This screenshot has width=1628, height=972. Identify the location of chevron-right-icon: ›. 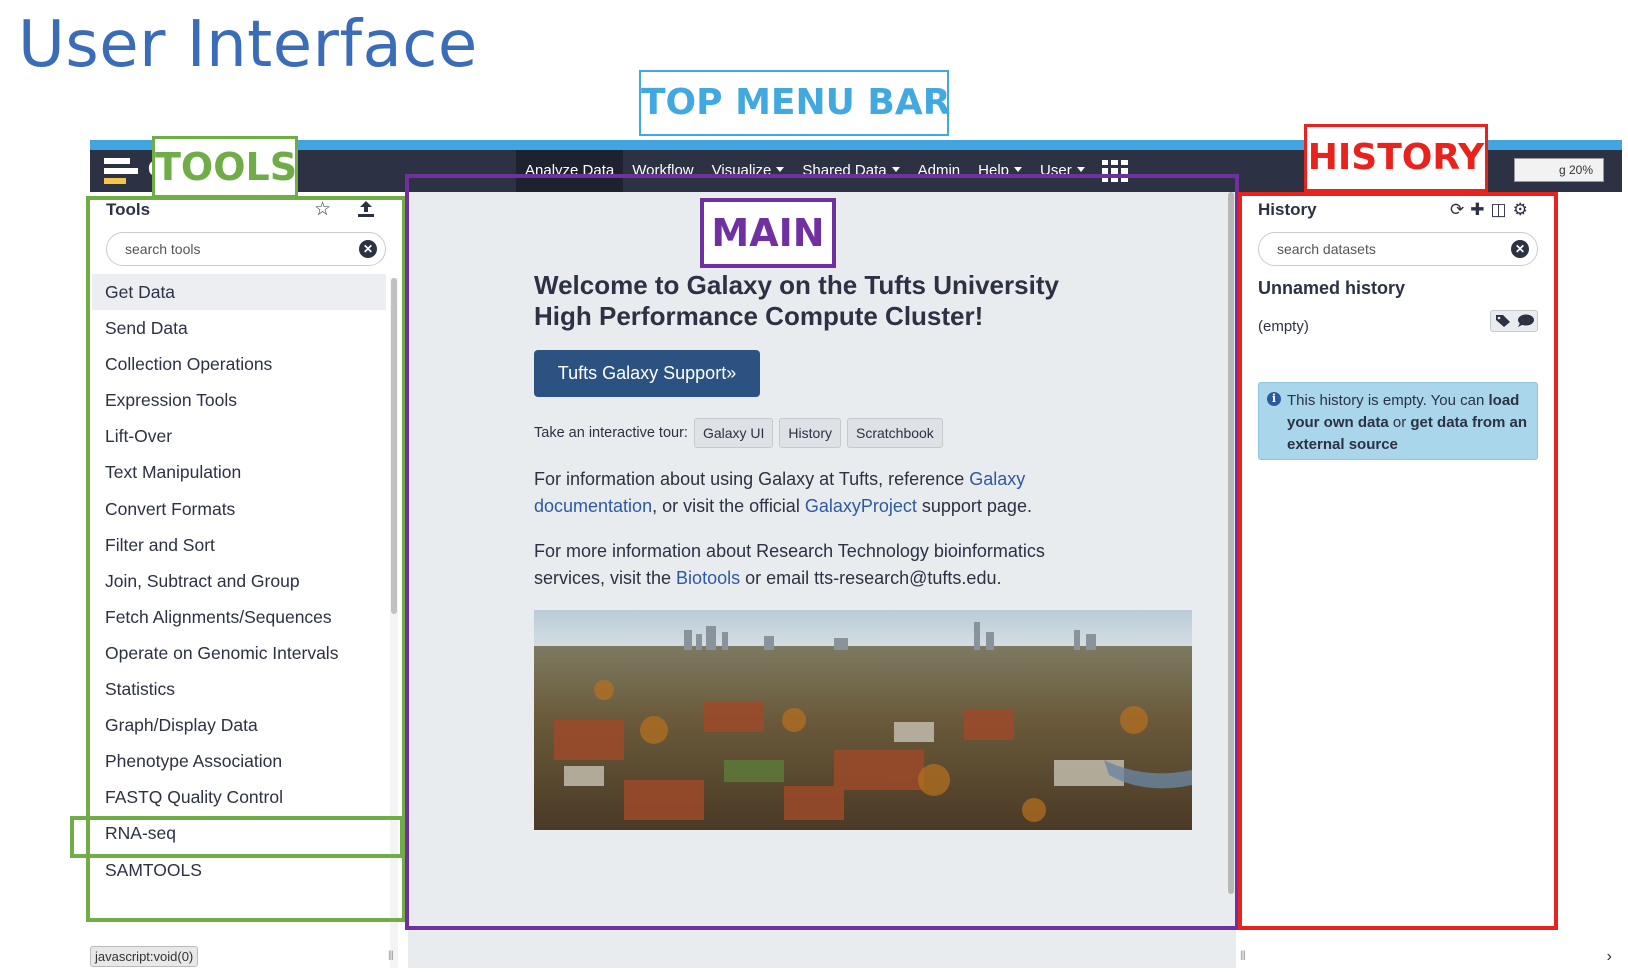
(1609, 957).